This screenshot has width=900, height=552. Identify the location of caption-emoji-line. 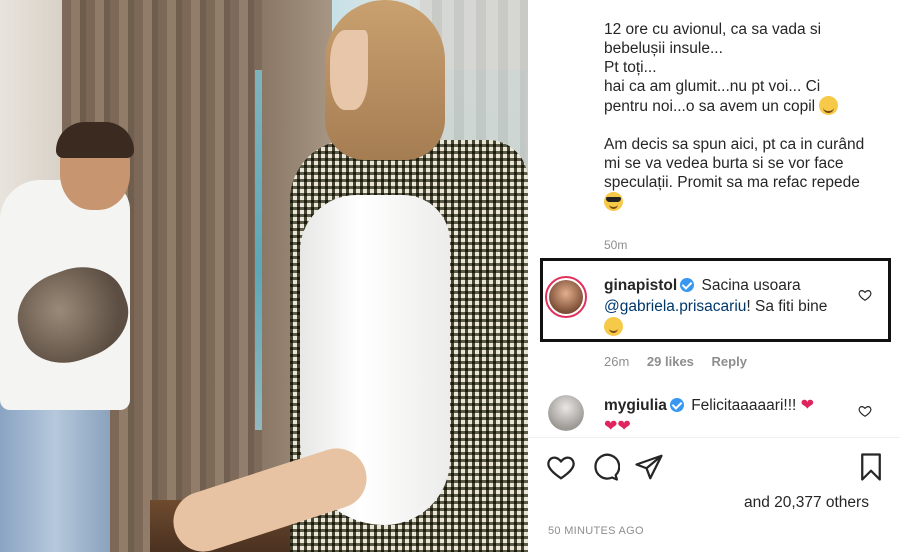
(749, 202).